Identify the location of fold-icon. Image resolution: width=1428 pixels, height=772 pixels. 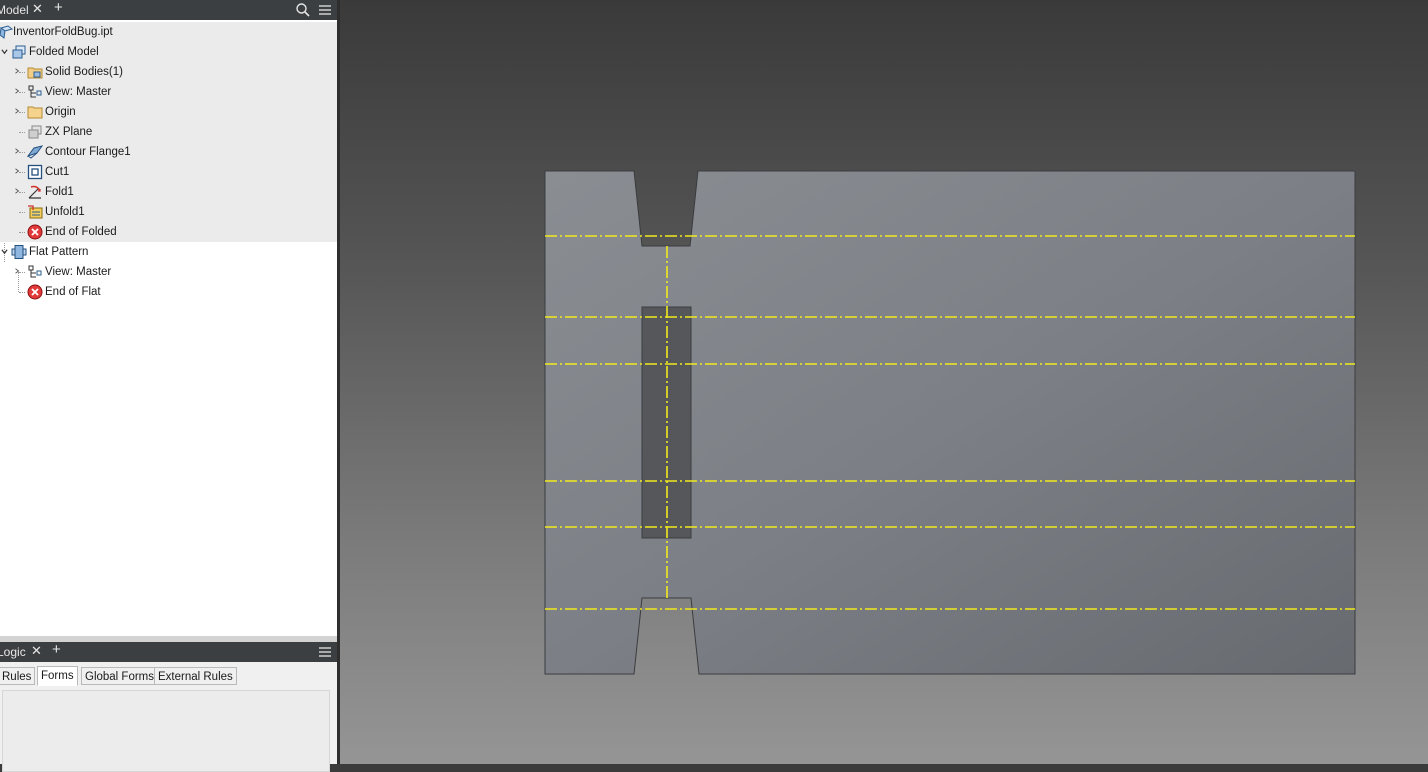
(34, 192).